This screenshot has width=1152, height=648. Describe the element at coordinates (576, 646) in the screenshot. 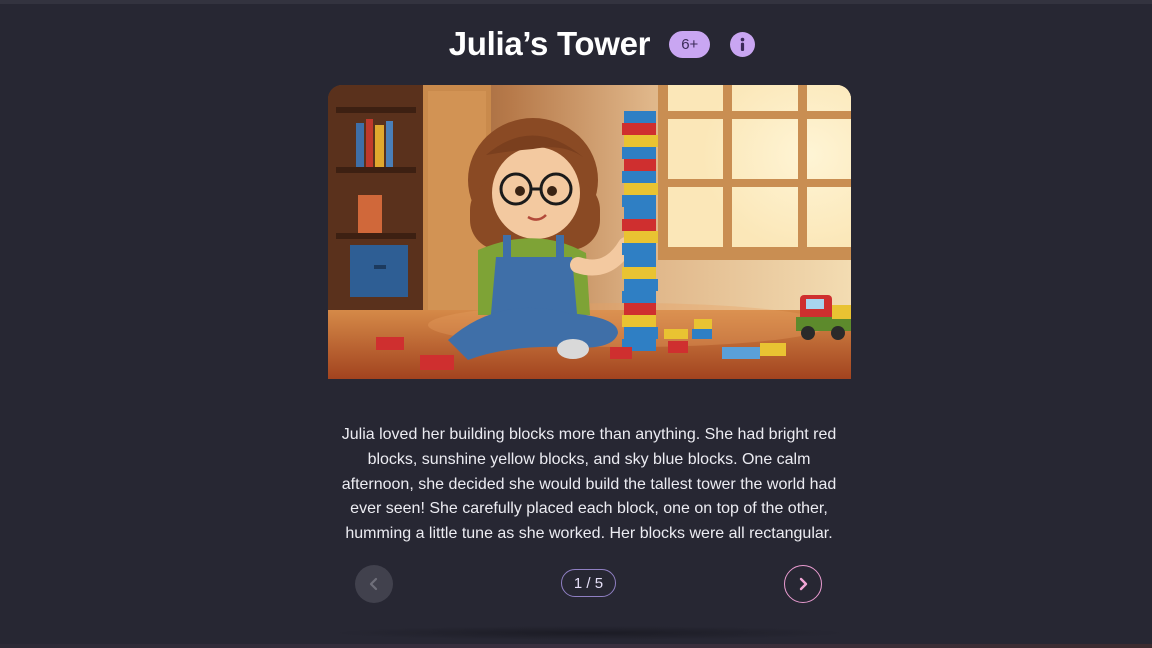

I see `bottom-edge` at that location.